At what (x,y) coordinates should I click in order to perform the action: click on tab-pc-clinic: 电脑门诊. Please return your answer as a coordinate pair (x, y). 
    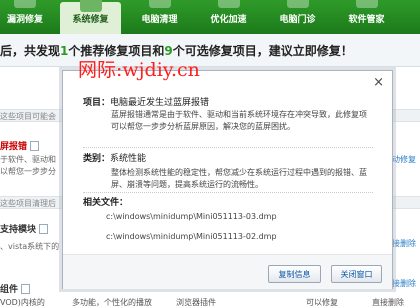
    Looking at the image, I should click on (297, 17).